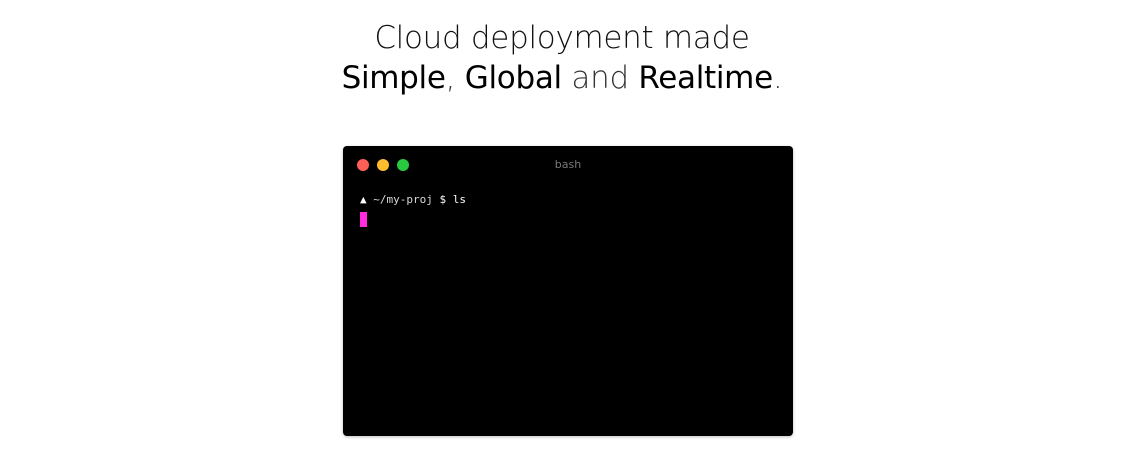 The image size is (1124, 472). I want to click on hero-line-2: Simple, Global and Realtime., so click(562, 78).